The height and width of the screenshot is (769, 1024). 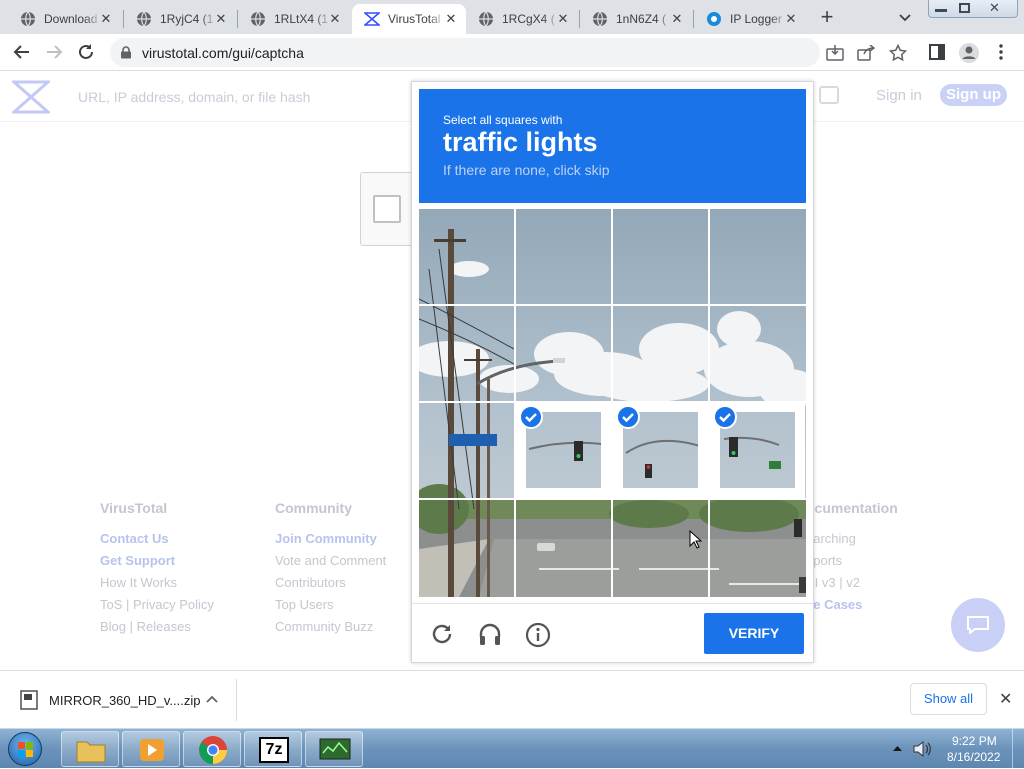 What do you see at coordinates (948, 699) in the screenshot?
I see `show-all-button: Show all` at bounding box center [948, 699].